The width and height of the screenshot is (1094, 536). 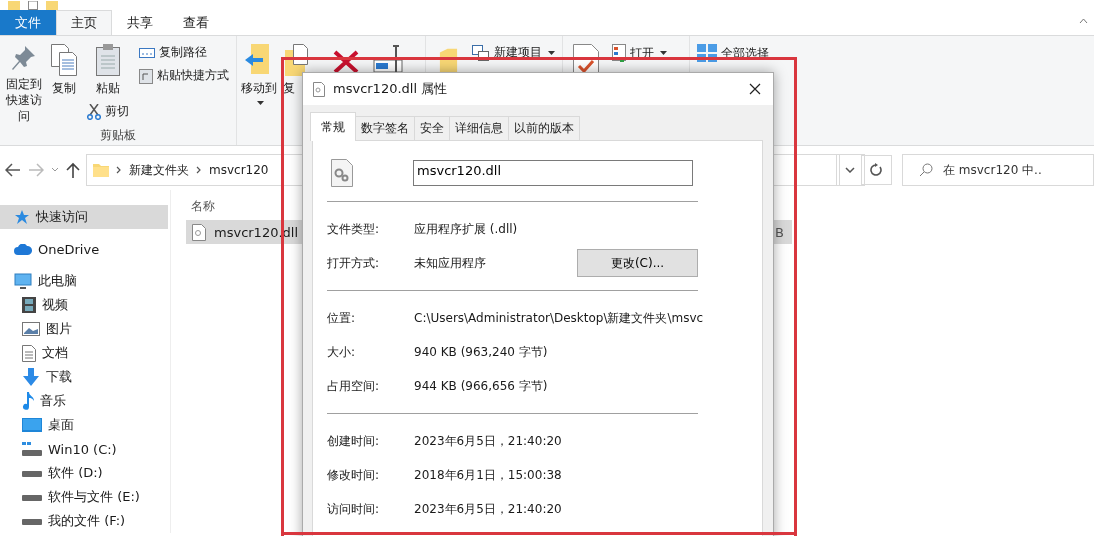 What do you see at coordinates (146, 75) in the screenshot?
I see `shortcut-icon` at bounding box center [146, 75].